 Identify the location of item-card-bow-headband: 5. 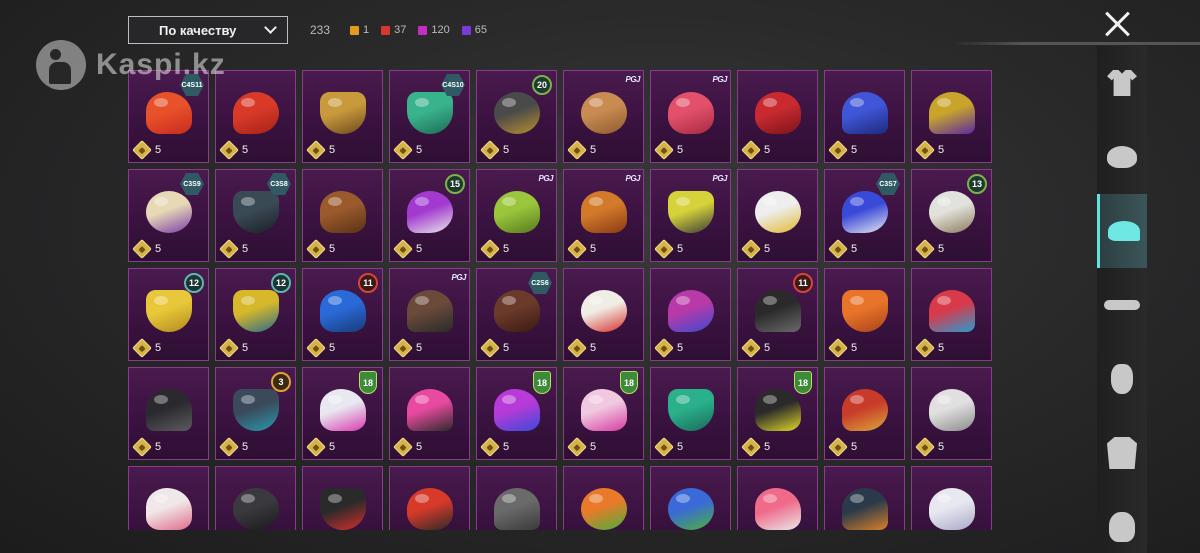
(690, 314).